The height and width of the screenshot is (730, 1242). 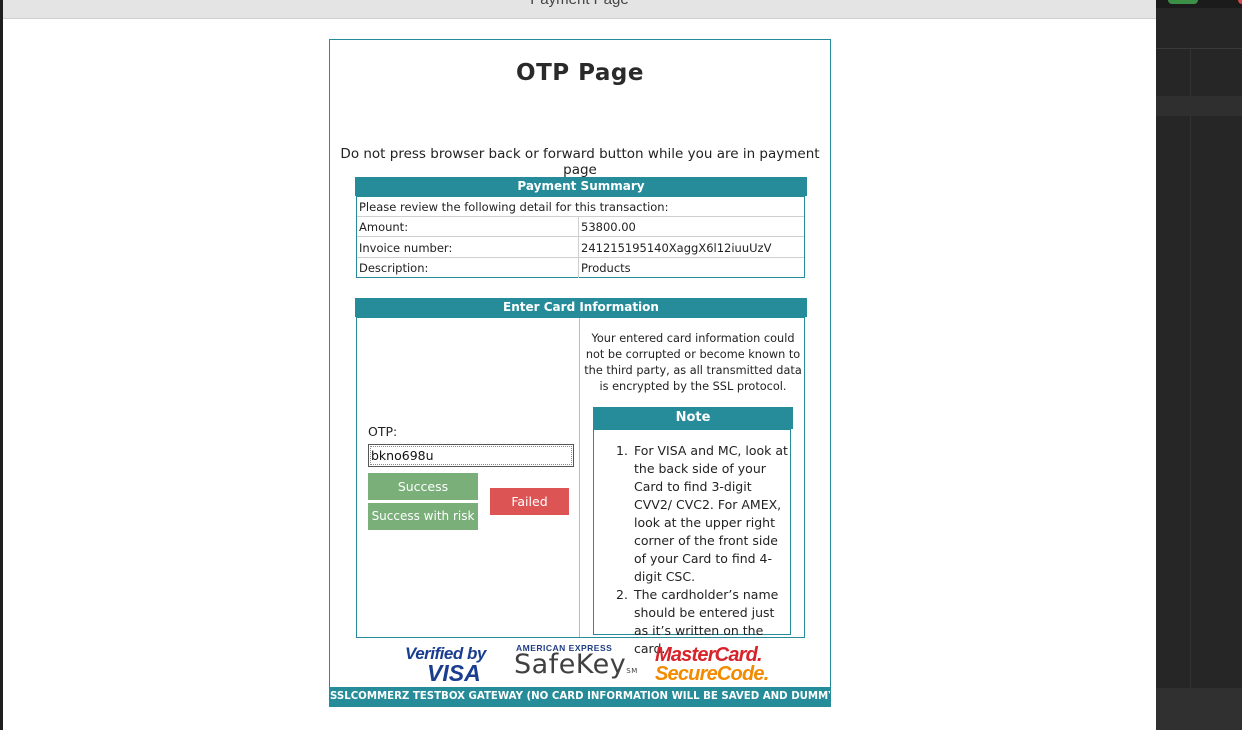 What do you see at coordinates (632, 671) in the screenshot?
I see `safekey-sm-mark: SM` at bounding box center [632, 671].